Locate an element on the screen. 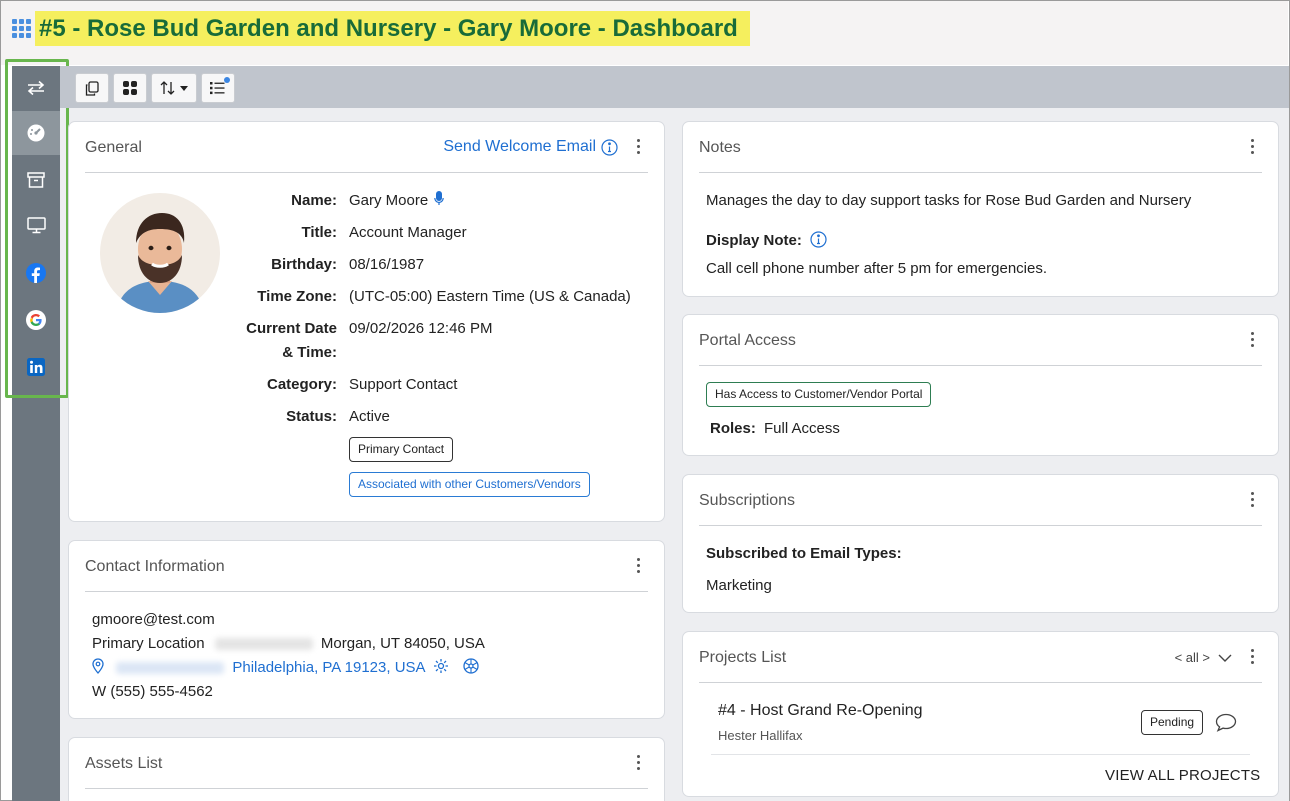  list-settings-icon is located at coordinates (217, 88).